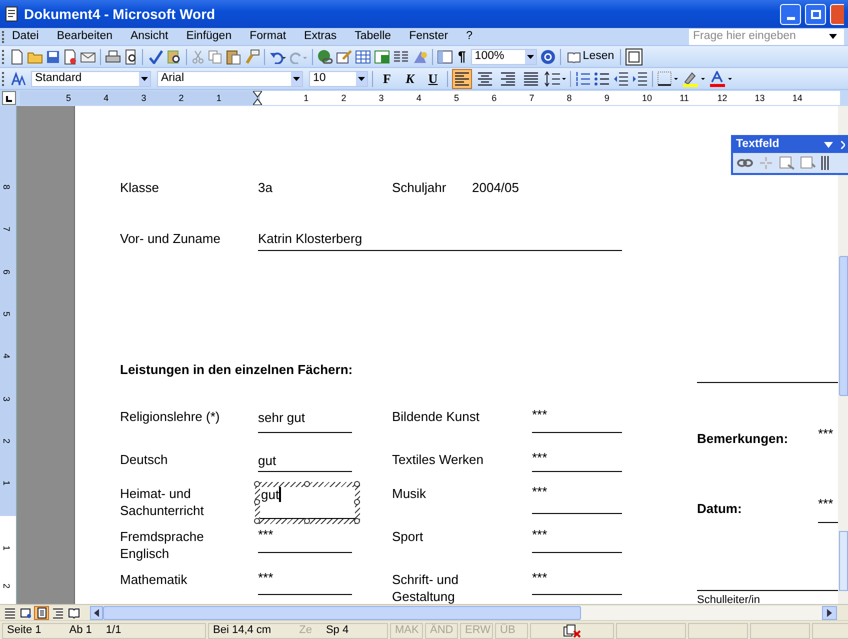 The width and height of the screenshot is (848, 639). Describe the element at coordinates (154, 579) in the screenshot. I see `subject-label: Mathematik` at that location.